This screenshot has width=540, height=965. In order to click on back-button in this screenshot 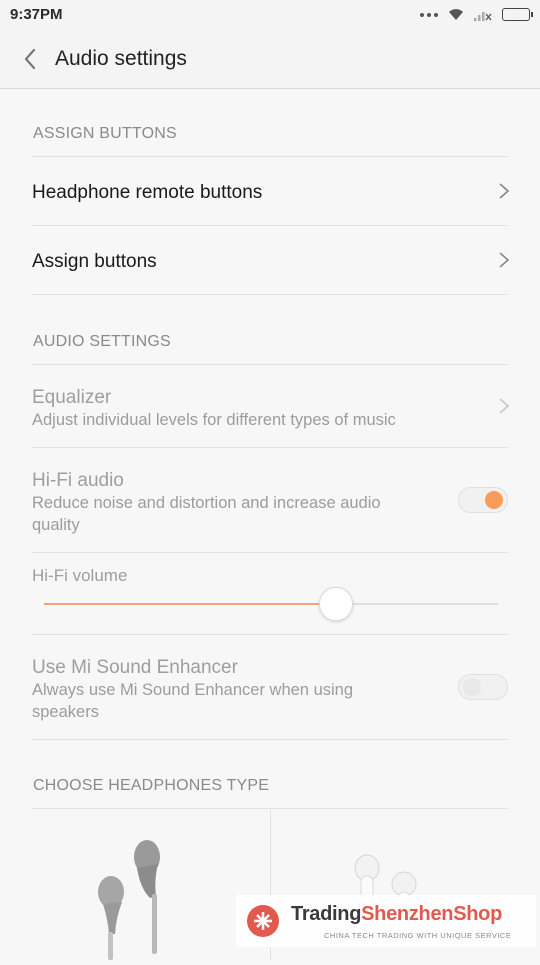, I will do `click(32, 59)`.